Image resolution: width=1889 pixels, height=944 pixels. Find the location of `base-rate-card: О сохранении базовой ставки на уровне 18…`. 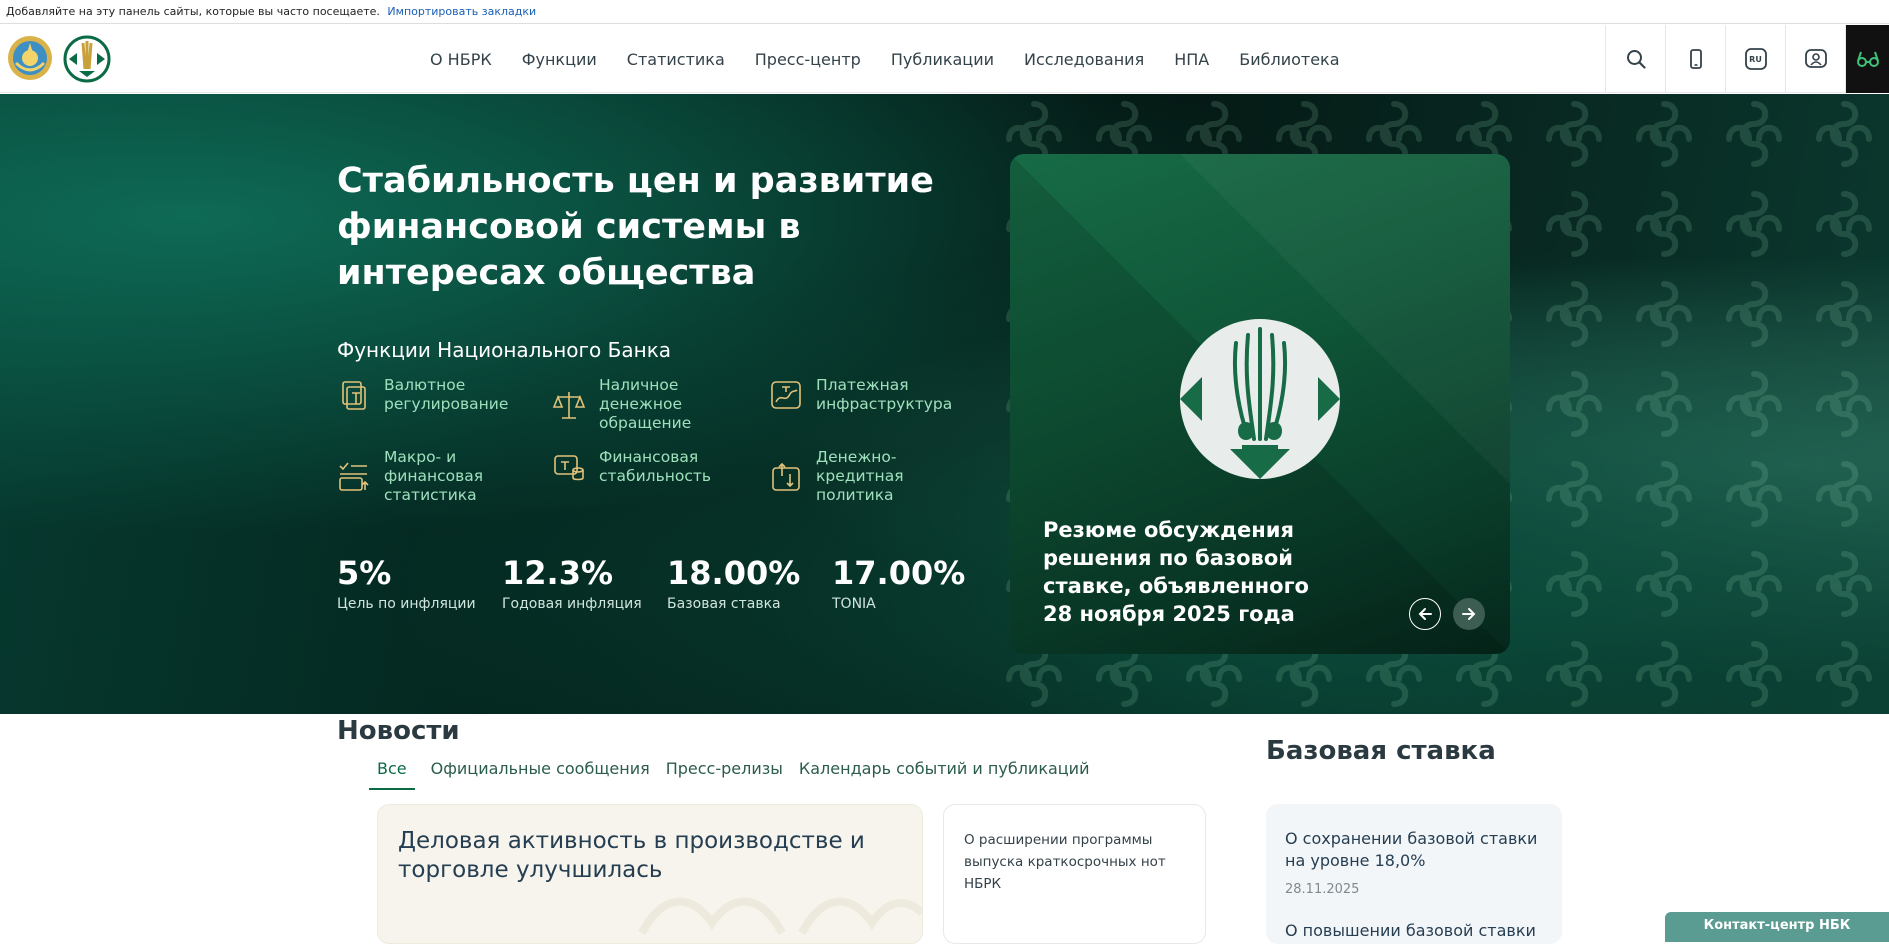

base-rate-card: О сохранении базовой ставки на уровне 18… is located at coordinates (1414, 874).